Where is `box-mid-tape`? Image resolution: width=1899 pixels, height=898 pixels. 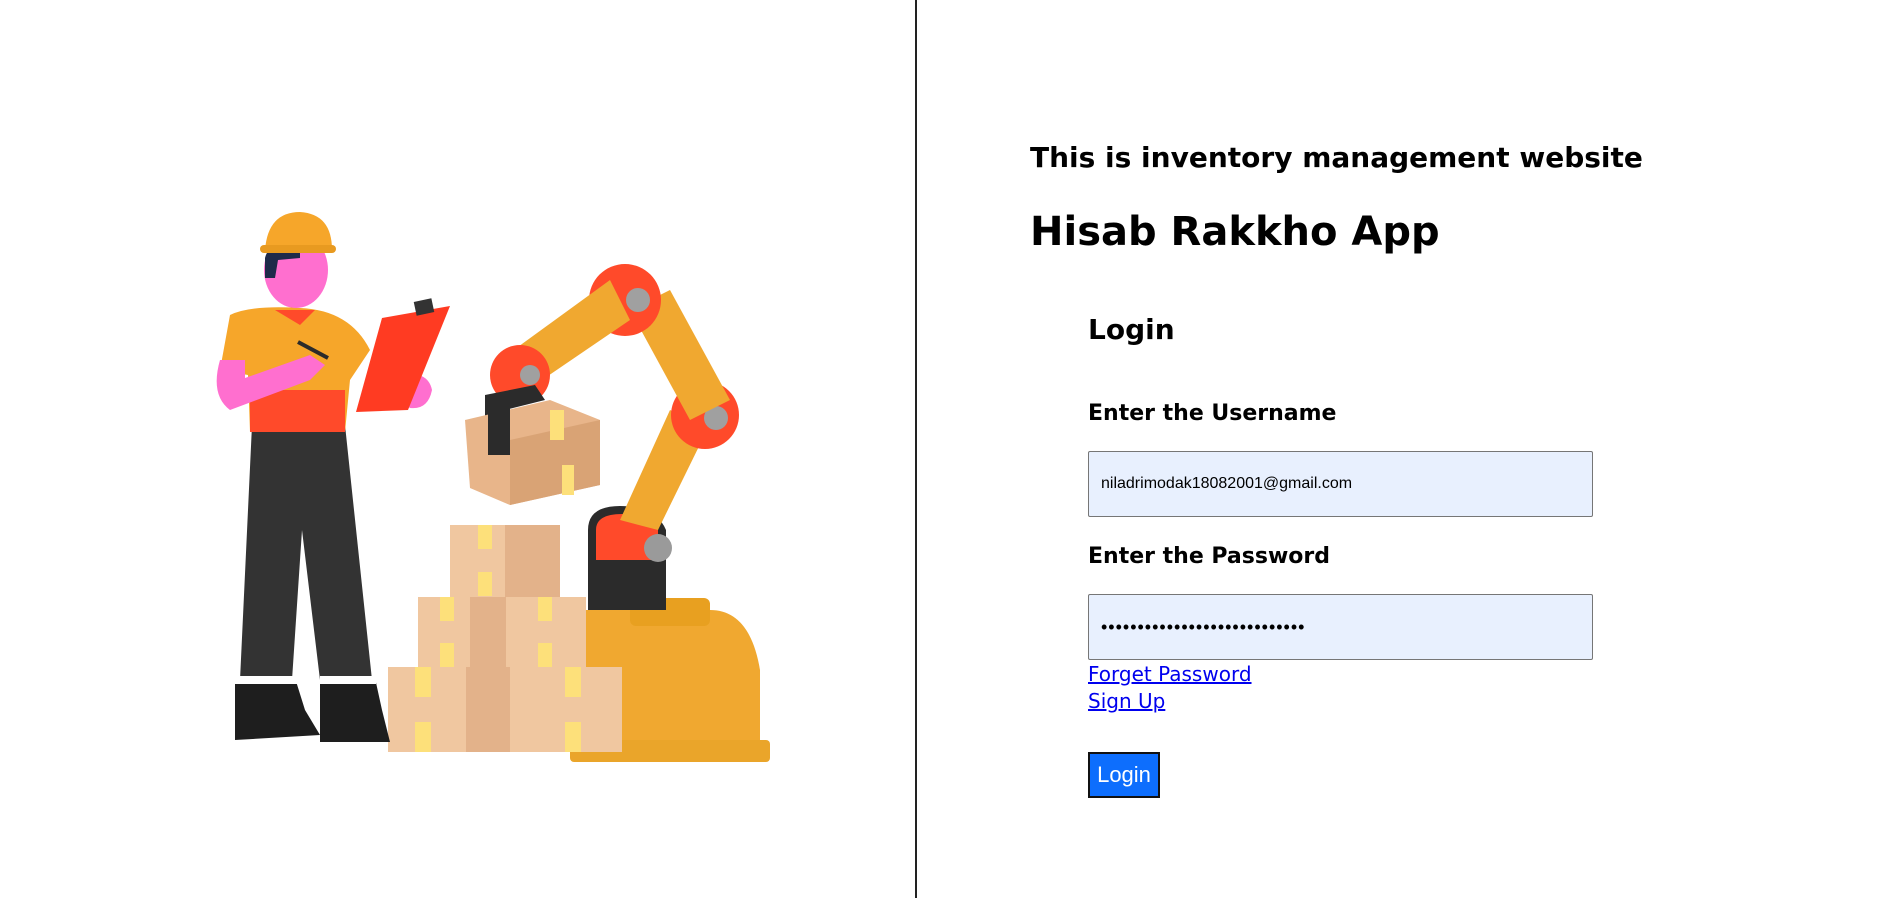
box-mid-tape is located at coordinates (447, 609).